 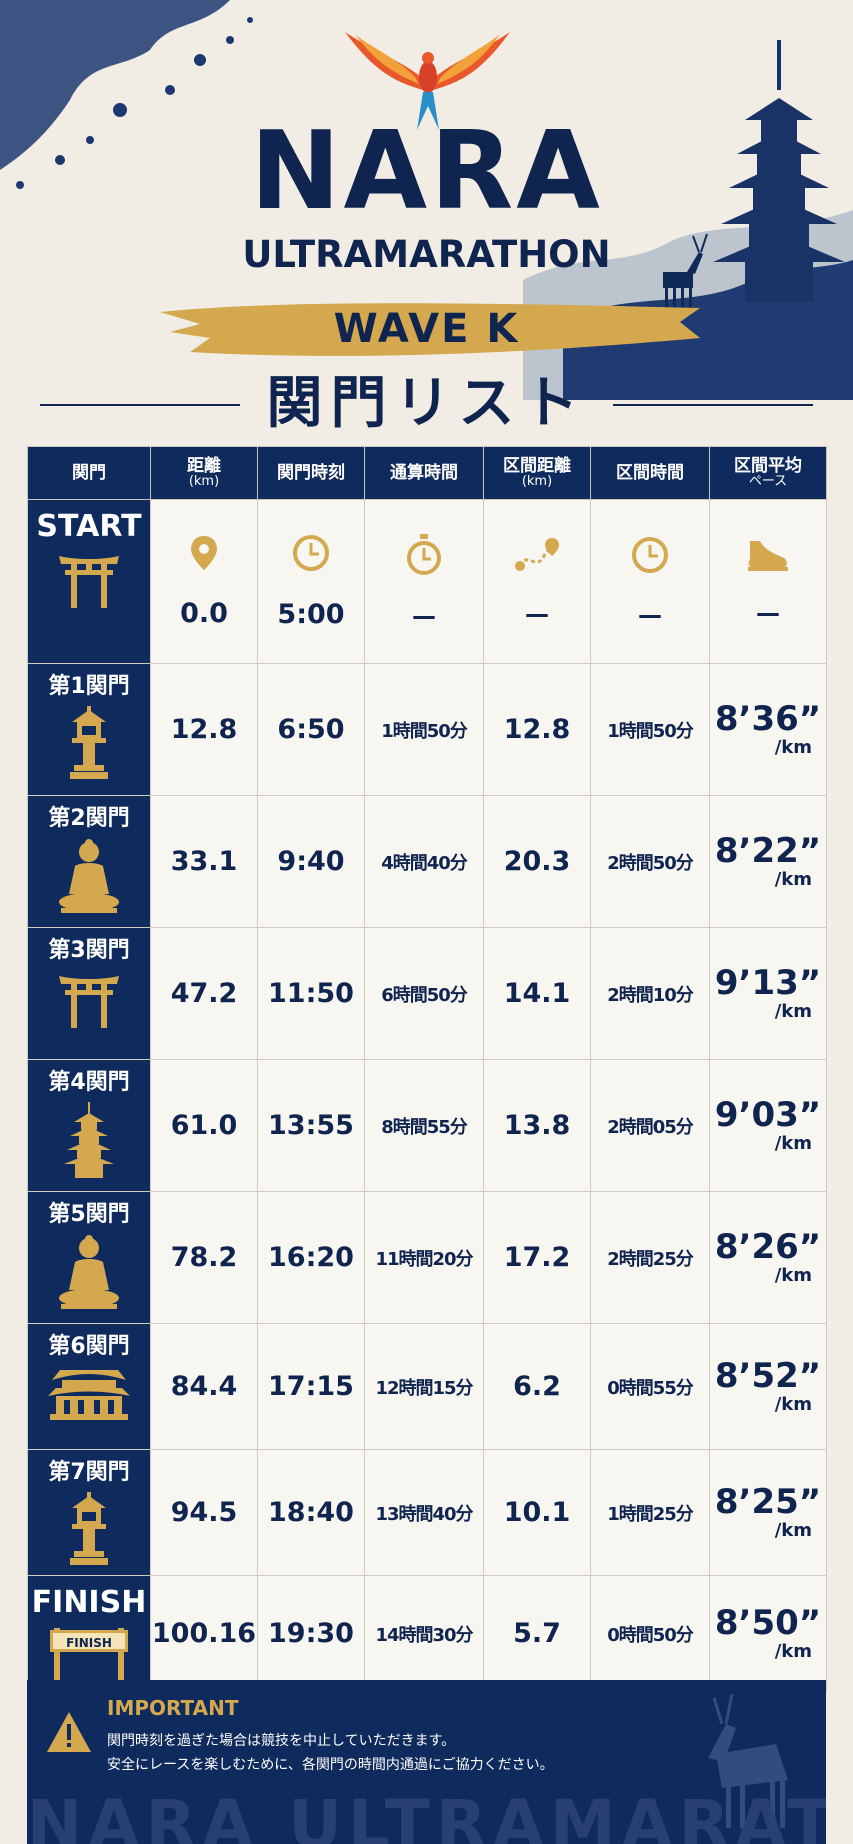 What do you see at coordinates (424, 1386) in the screenshot?
I see `table-cell: 12時間15分` at bounding box center [424, 1386].